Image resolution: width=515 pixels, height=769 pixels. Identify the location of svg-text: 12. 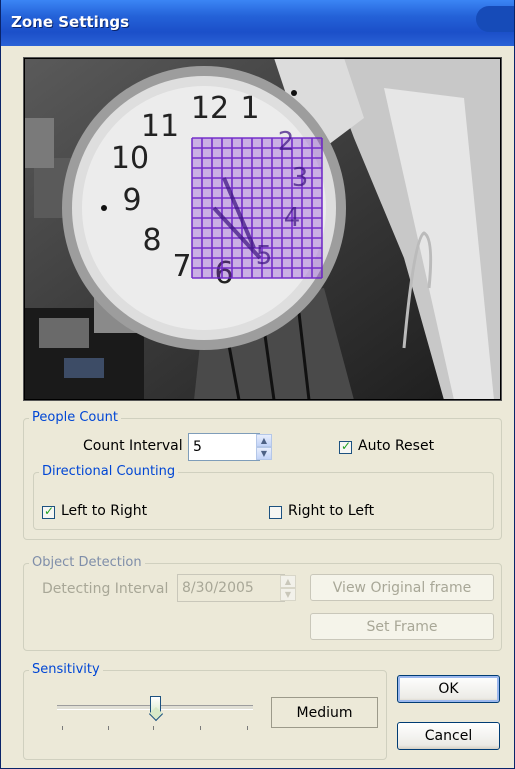
(210, 108).